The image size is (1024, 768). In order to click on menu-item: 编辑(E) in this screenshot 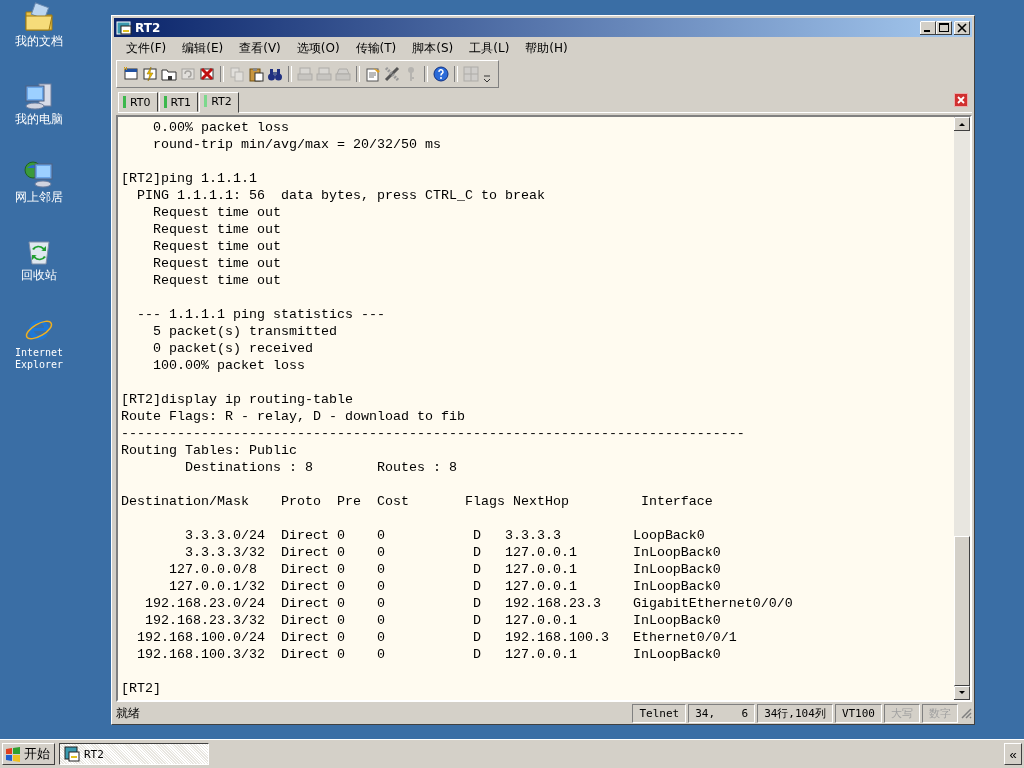, I will do `click(203, 48)`.